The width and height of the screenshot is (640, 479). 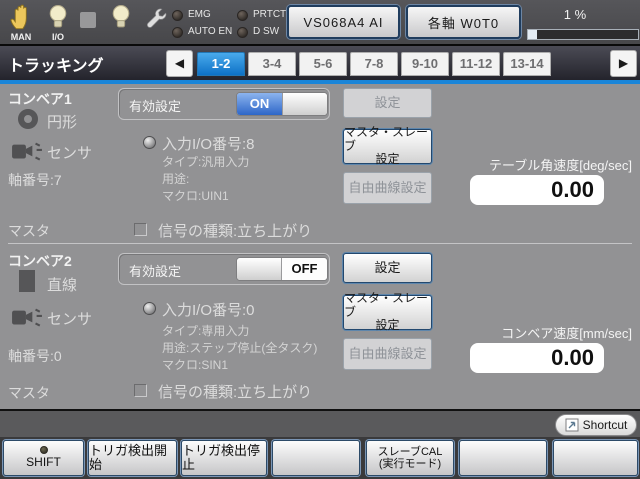 I want to click on shift-button: SHIFT, so click(x=43, y=458).